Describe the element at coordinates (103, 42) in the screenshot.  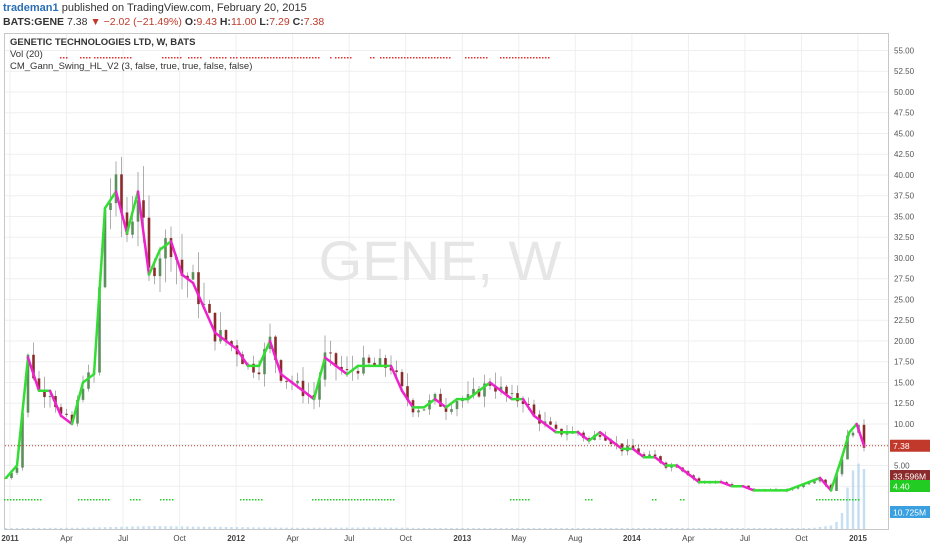
I see `legend-title: GENETIC TECHNOLOGIES LTD, W, BATS` at that location.